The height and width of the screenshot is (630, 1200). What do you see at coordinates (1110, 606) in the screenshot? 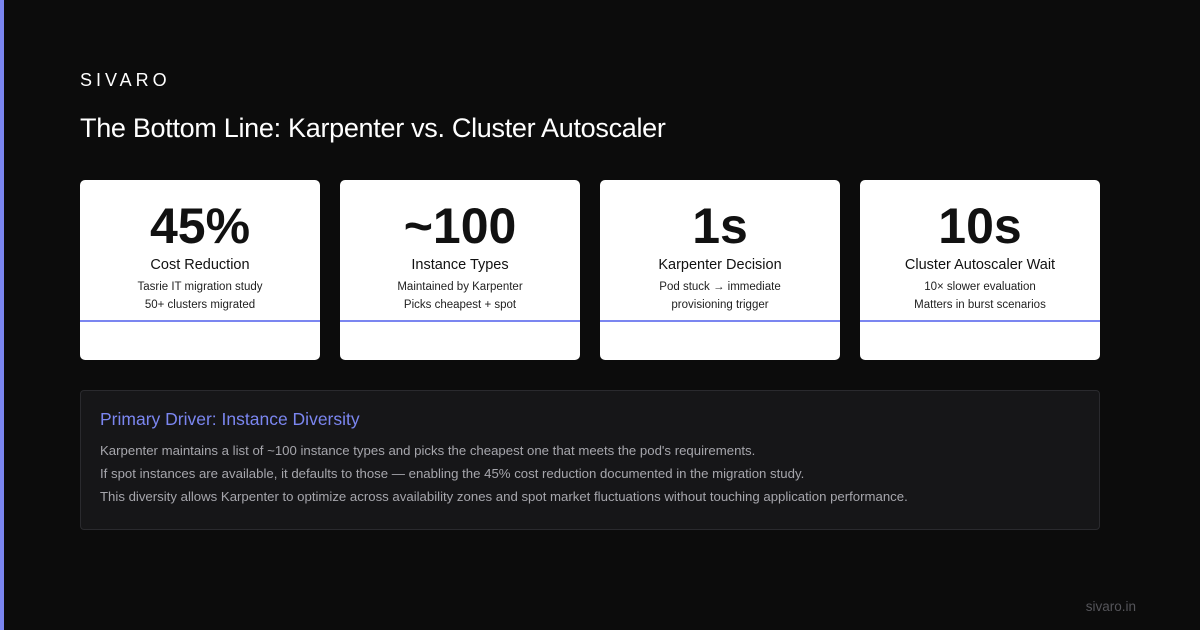
I see `footer-url: sivaro.in` at bounding box center [1110, 606].